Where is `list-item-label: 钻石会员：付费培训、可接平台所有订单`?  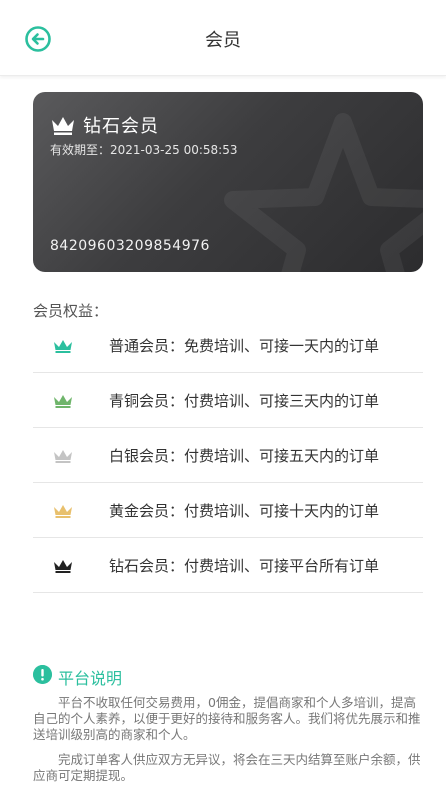
list-item-label: 钻石会员：付费培训、可接平台所有订单 is located at coordinates (244, 566).